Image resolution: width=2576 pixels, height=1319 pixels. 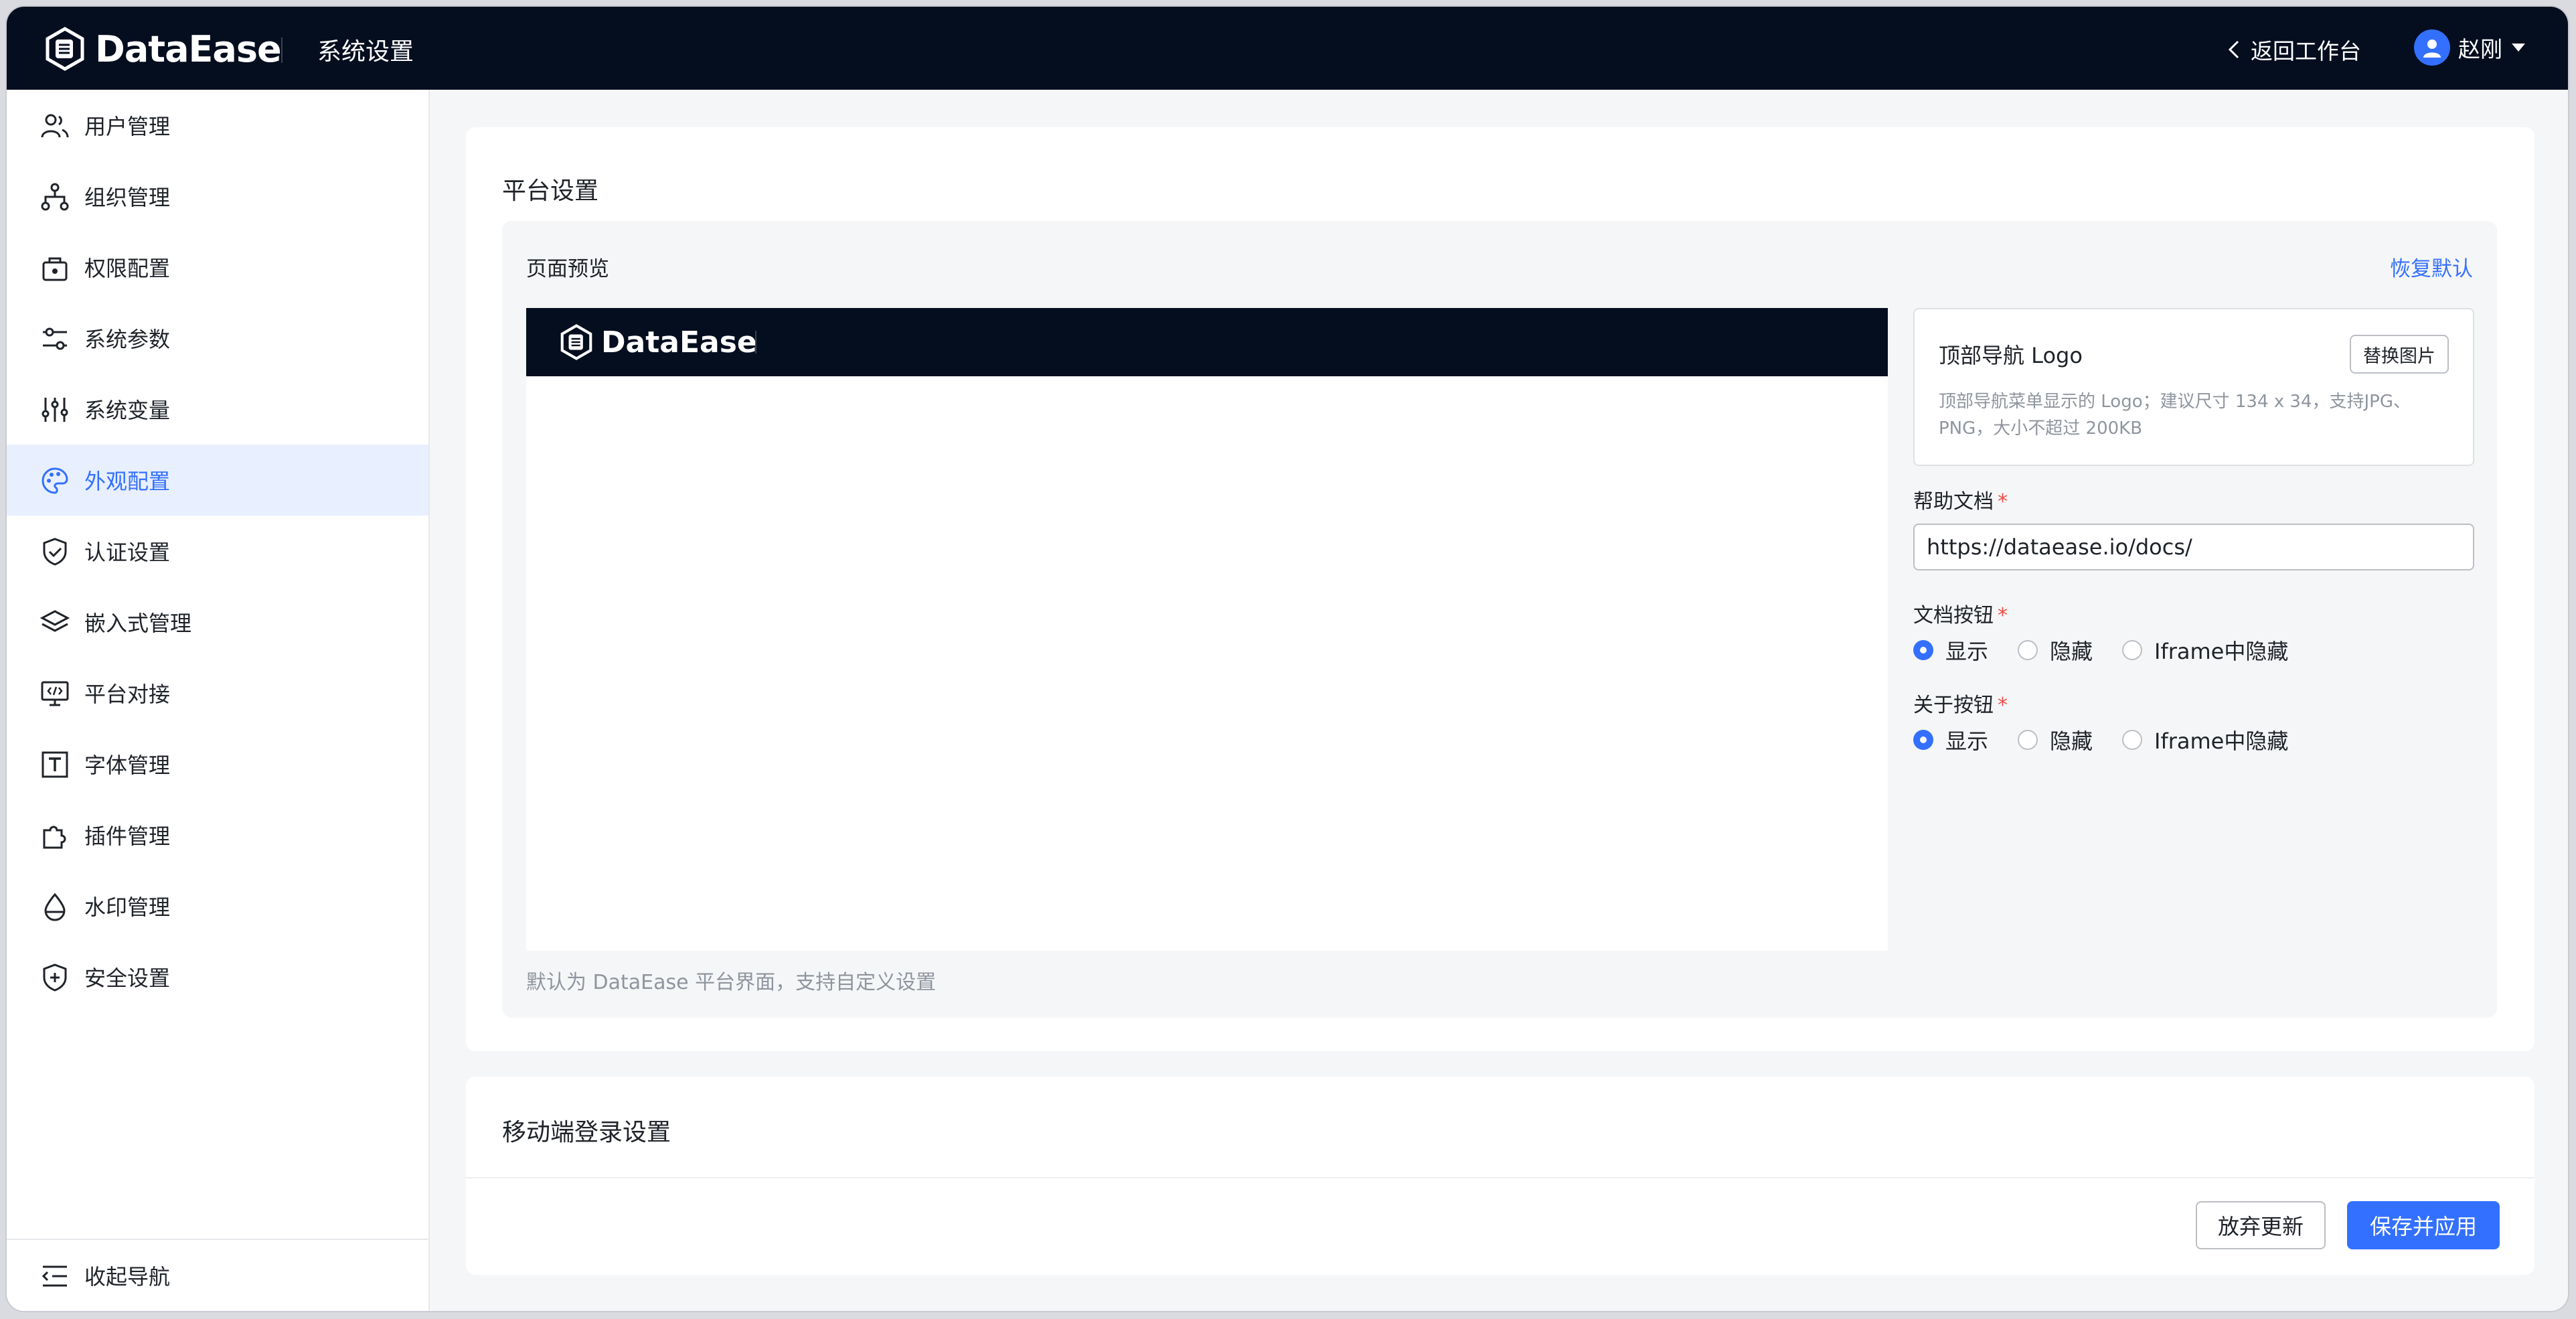 I want to click on palette-icon, so click(x=55, y=480).